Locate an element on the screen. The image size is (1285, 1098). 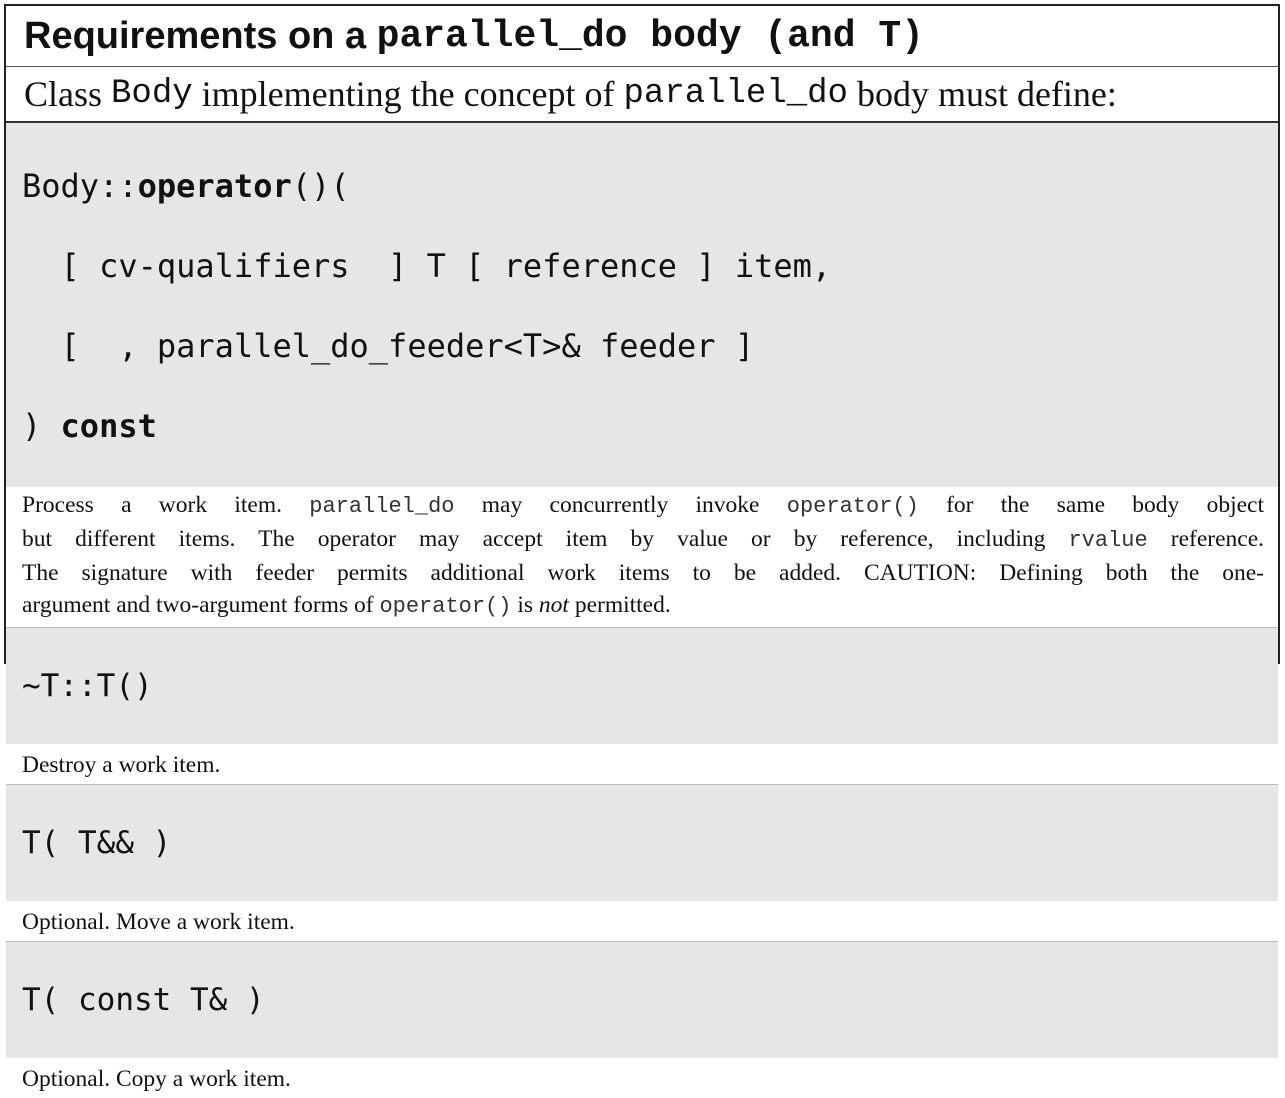
title-suffix: (and T) is located at coordinates (832, 36).